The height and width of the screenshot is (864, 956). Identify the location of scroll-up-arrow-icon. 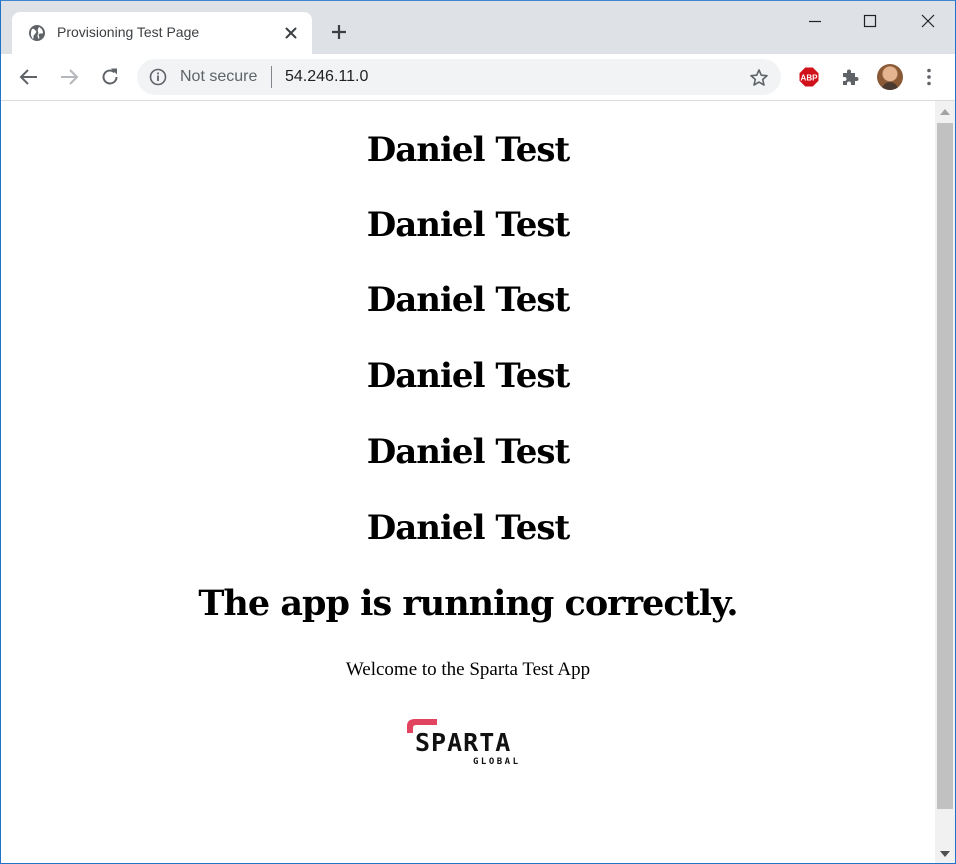
(945, 112).